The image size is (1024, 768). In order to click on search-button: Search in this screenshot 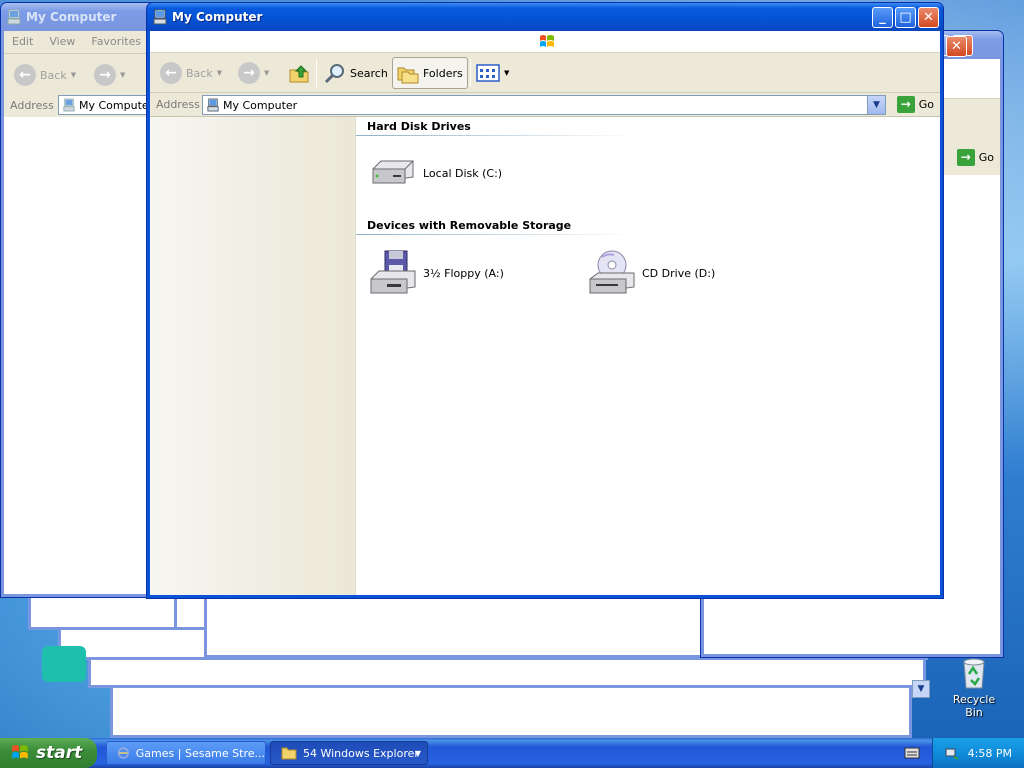, I will do `click(356, 73)`.